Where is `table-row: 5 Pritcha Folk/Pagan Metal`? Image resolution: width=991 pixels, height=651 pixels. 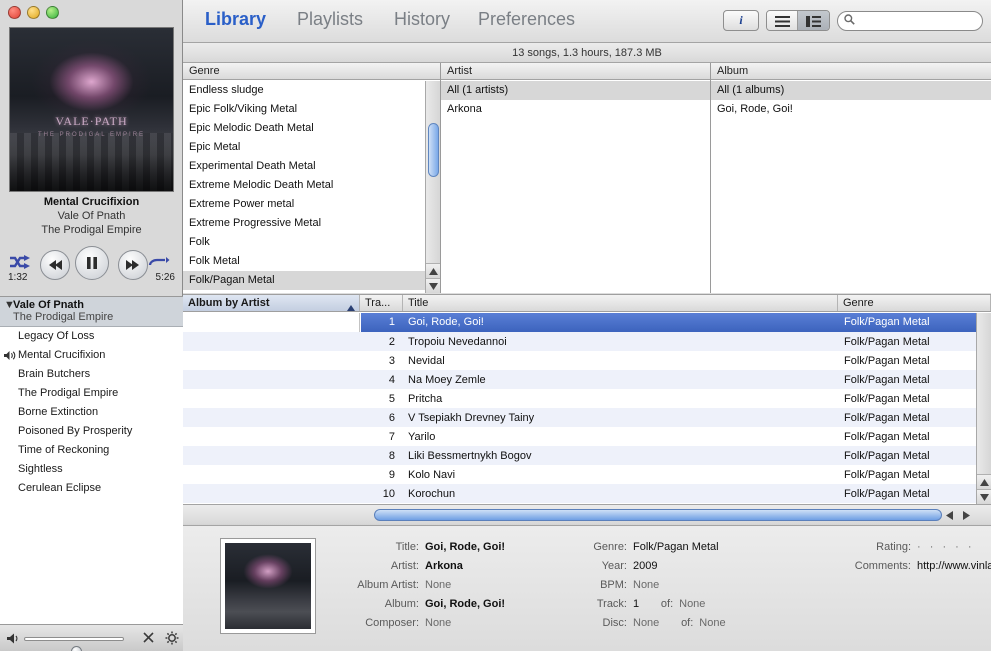
table-row: 5 Pritcha Folk/Pagan Metal is located at coordinates (579, 398).